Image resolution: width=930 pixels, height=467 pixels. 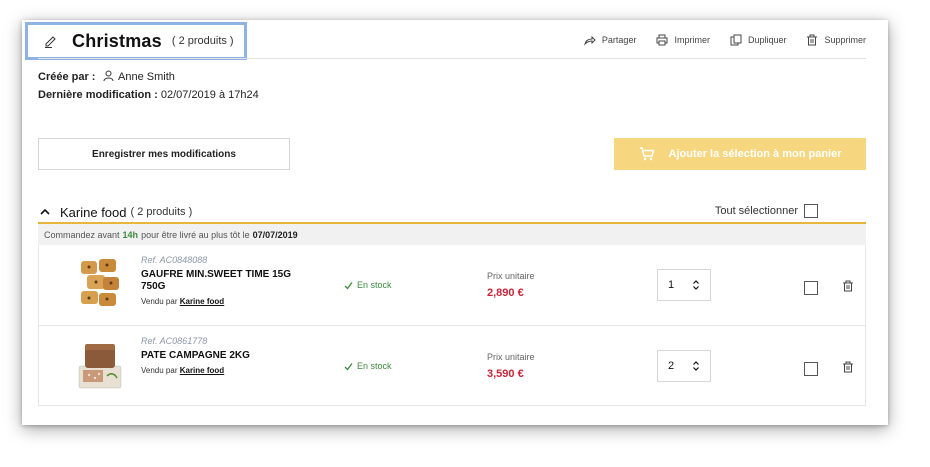 I want to click on delivery-prefix: Commandez avant, so click(x=82, y=234).